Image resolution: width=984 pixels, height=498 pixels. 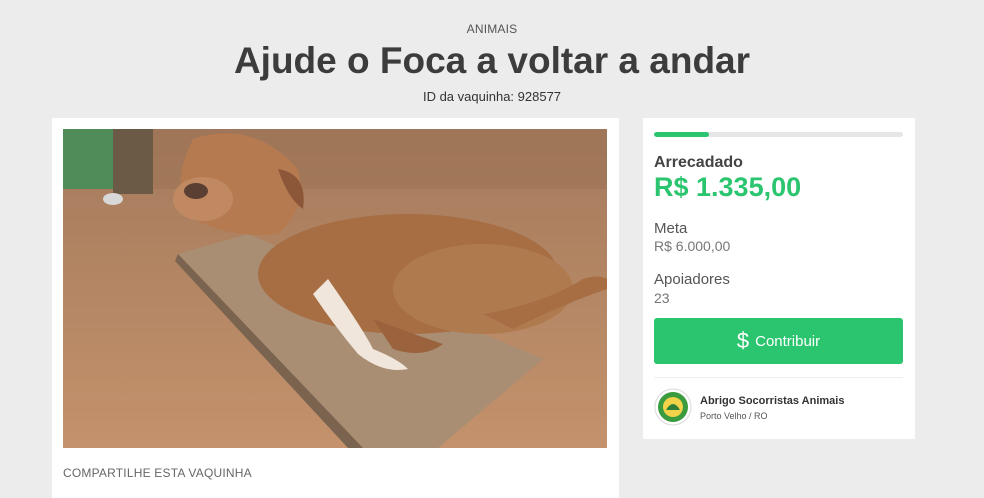 I want to click on campaign-id: ID da vaquinha: 928577, so click(x=492, y=96).